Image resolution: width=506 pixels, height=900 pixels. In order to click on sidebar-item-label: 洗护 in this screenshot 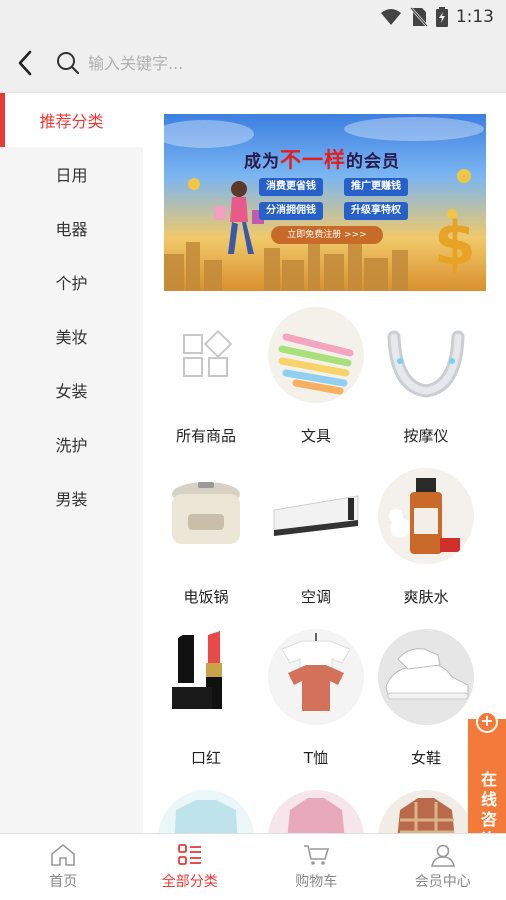, I will do `click(71, 445)`.